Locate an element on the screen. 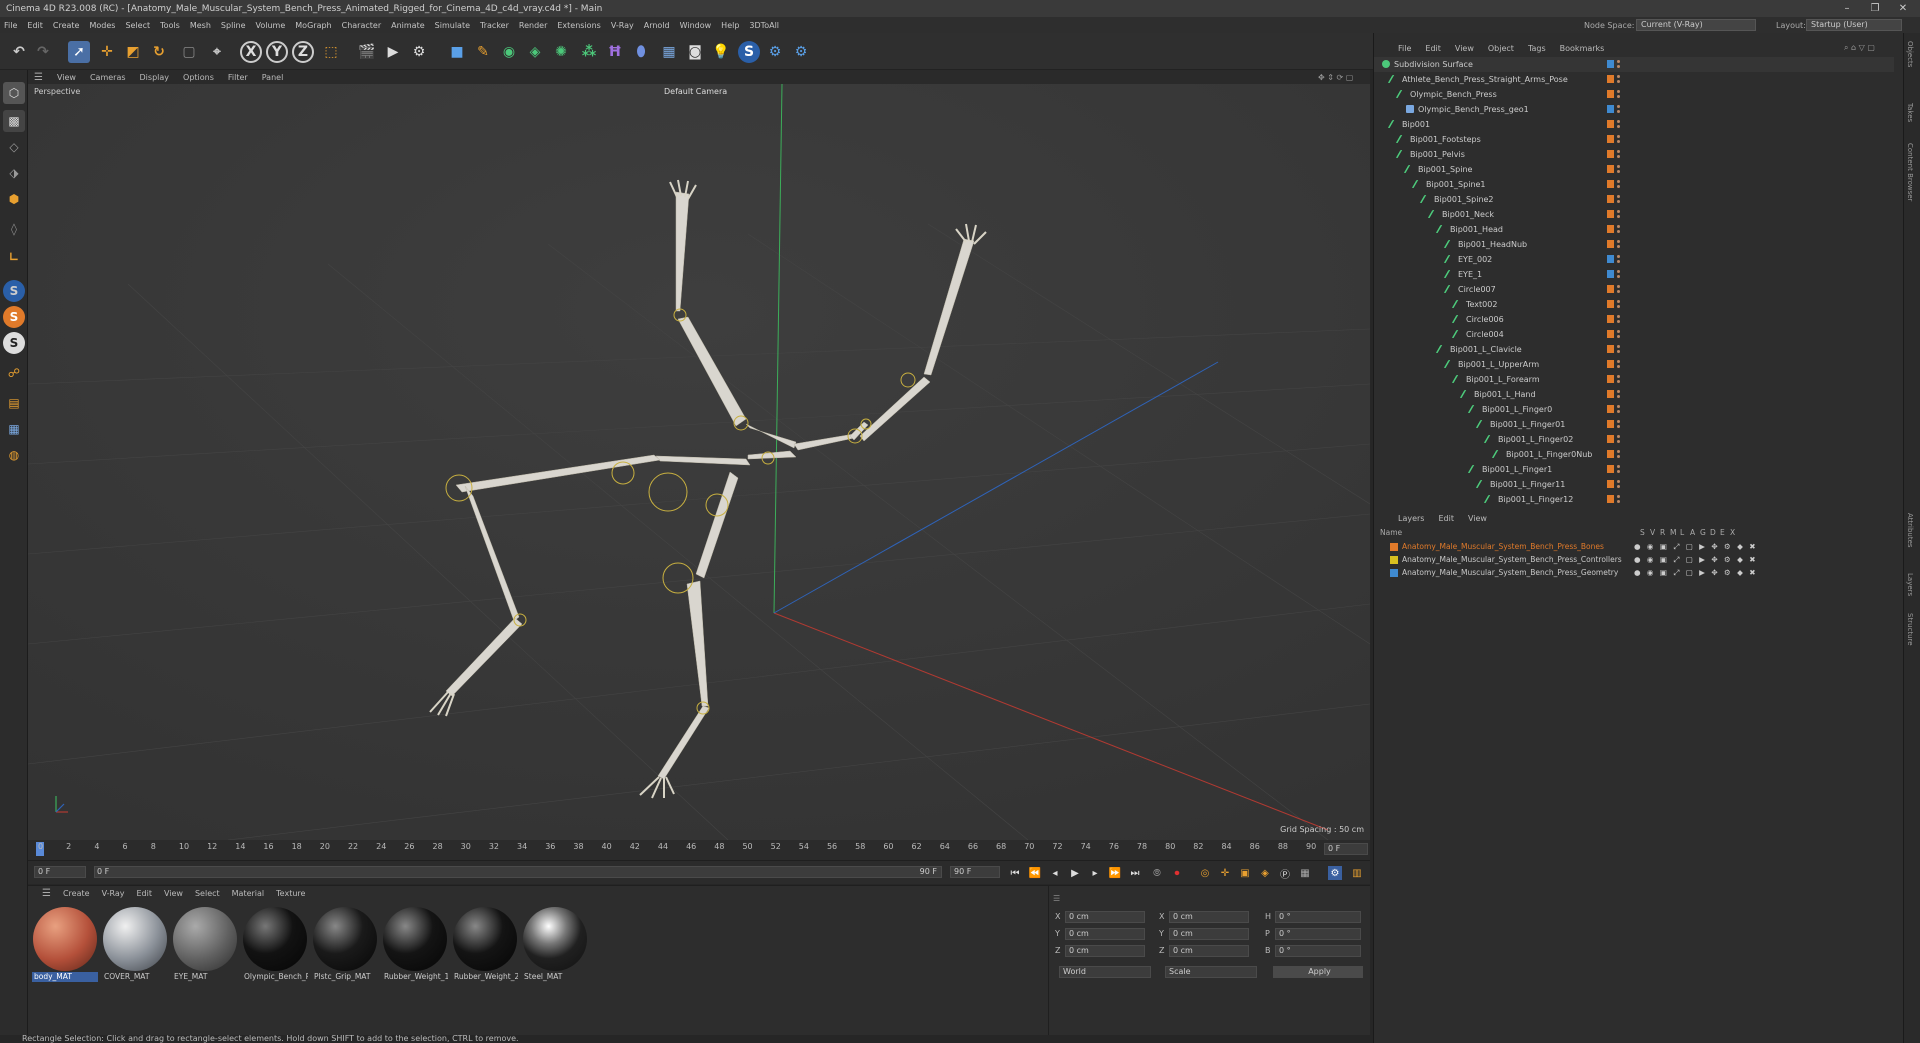 Image resolution: width=1920 pixels, height=1043 pixels. close-button: ✕ is located at coordinates (1903, 8).